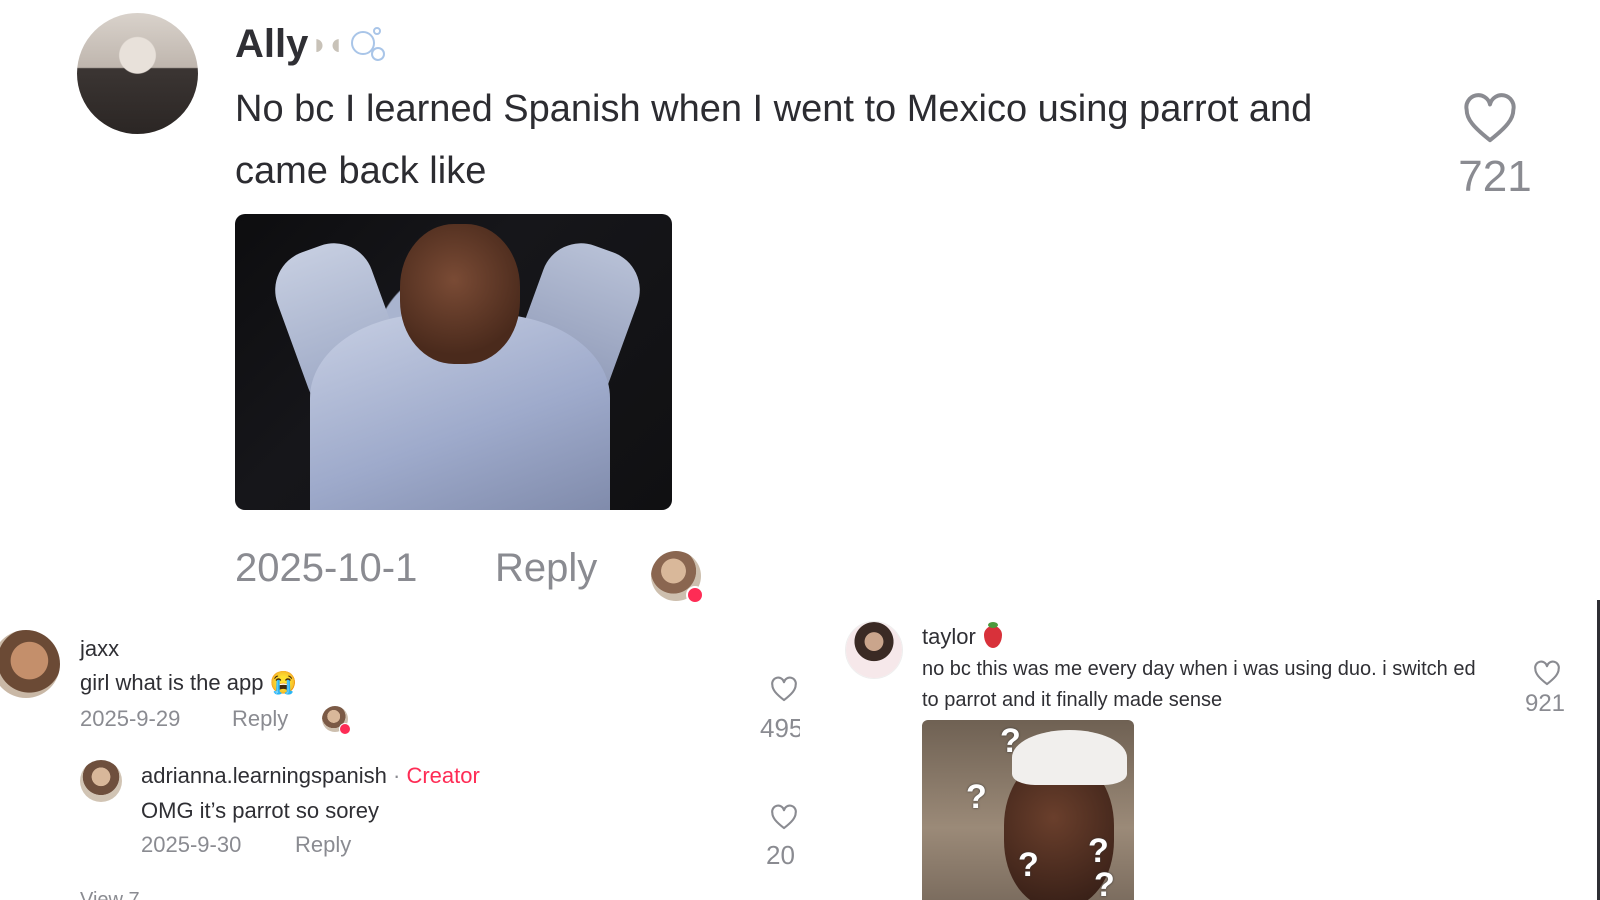  What do you see at coordinates (992, 635) in the screenshot?
I see `strawberry-emoji-icon` at bounding box center [992, 635].